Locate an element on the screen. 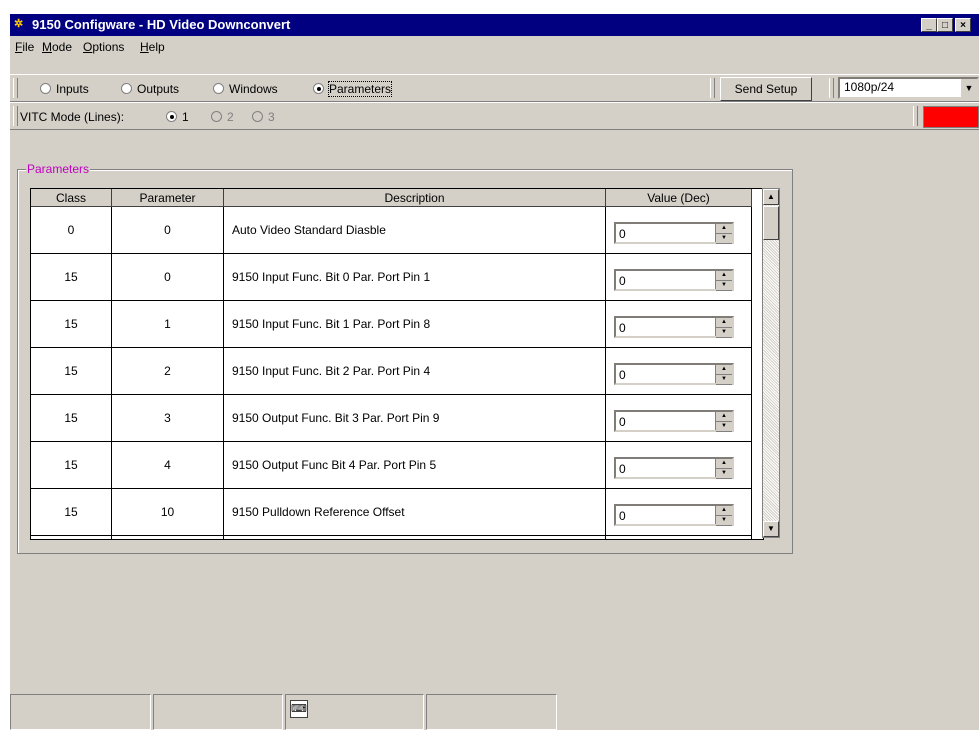 This screenshot has height=730, width=979. radio-vitc-1: 1 is located at coordinates (177, 117).